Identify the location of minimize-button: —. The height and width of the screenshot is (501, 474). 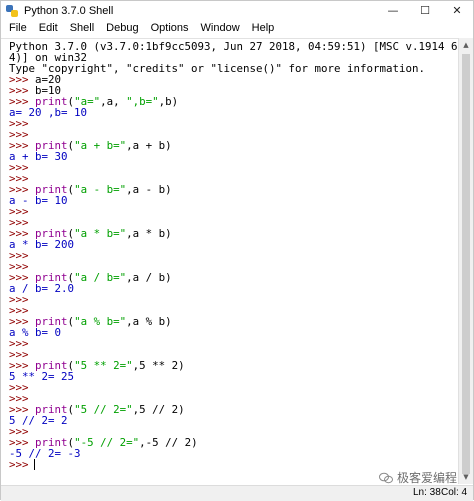
(393, 10).